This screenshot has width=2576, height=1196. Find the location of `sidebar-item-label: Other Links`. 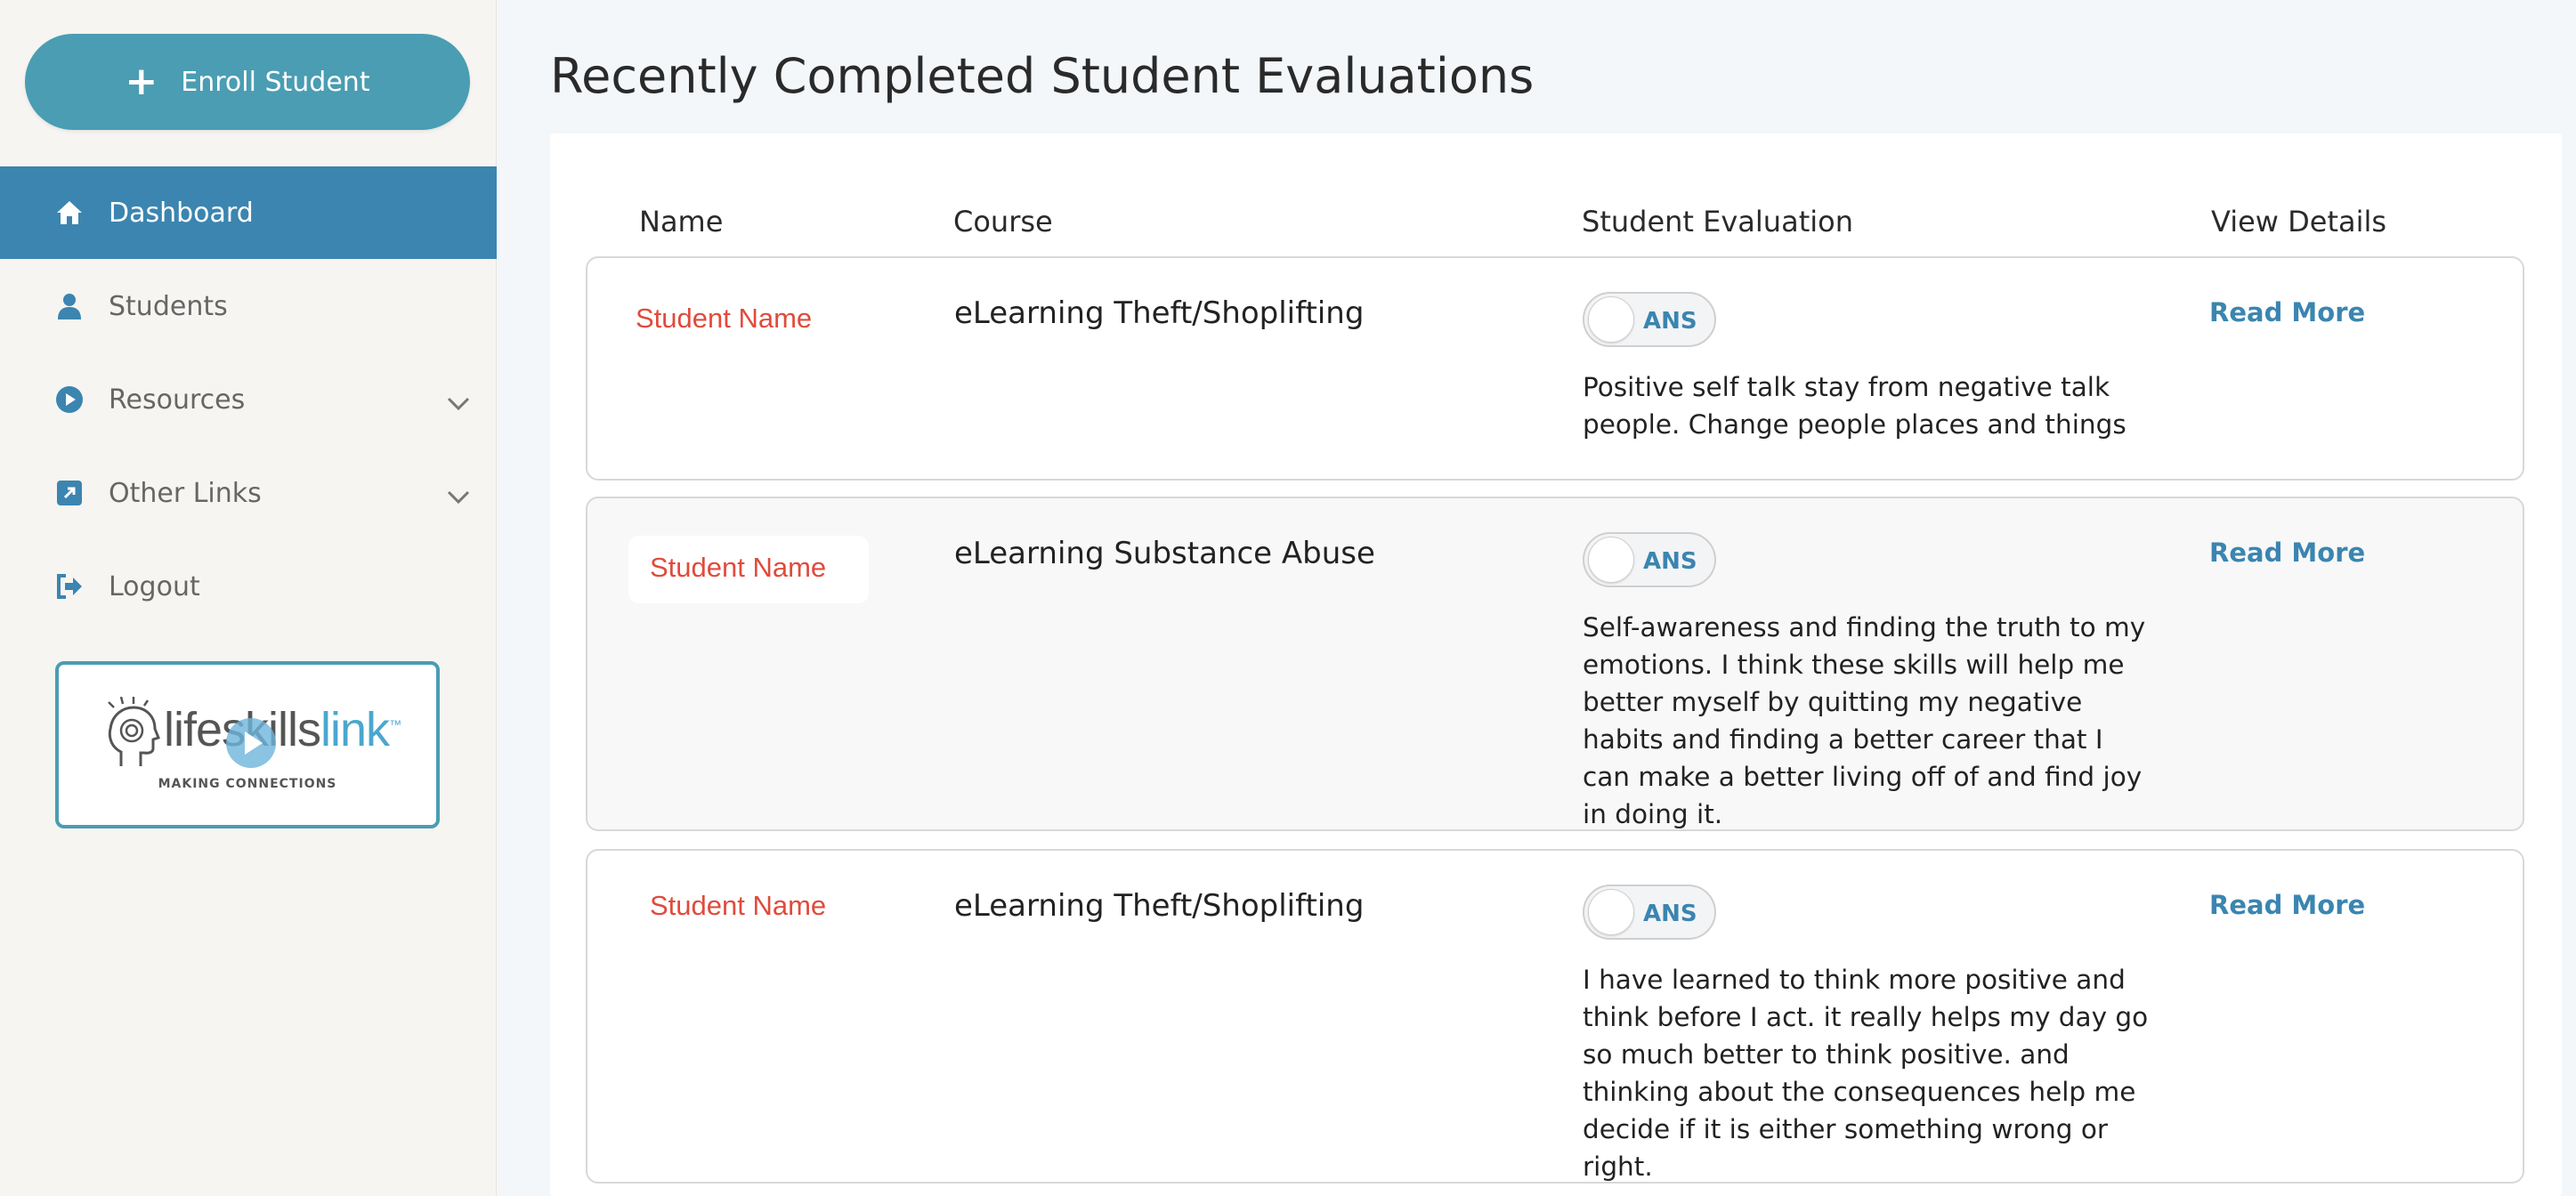

sidebar-item-label: Other Links is located at coordinates (185, 493).